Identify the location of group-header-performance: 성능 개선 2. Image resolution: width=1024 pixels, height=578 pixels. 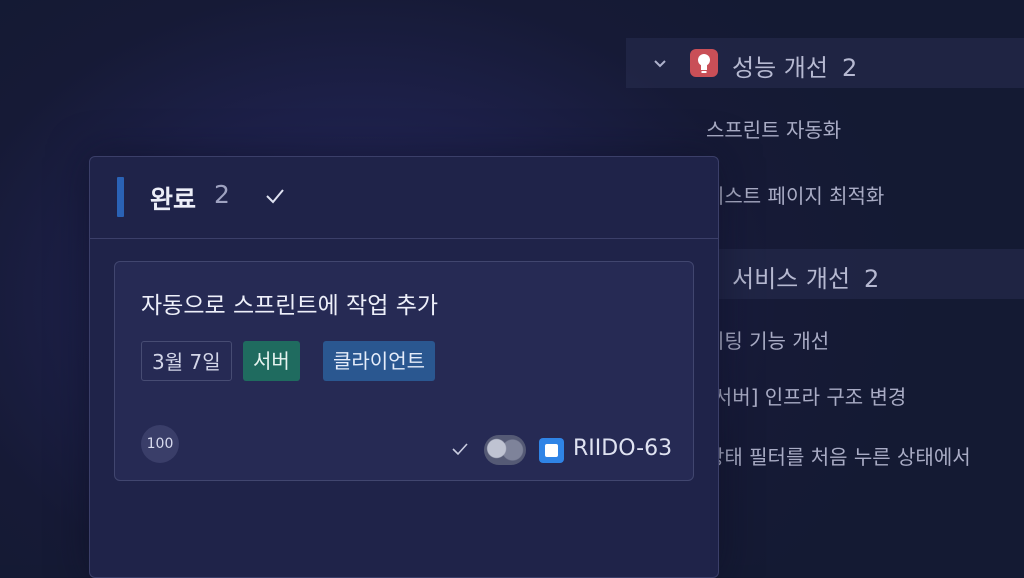
(825, 63).